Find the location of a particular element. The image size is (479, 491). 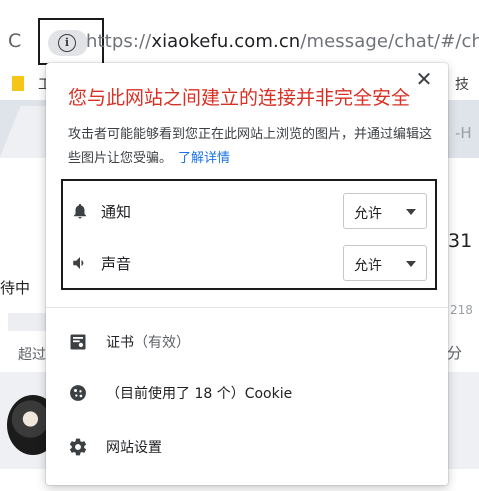

certificate-label: 证书（有效） is located at coordinates (148, 342).